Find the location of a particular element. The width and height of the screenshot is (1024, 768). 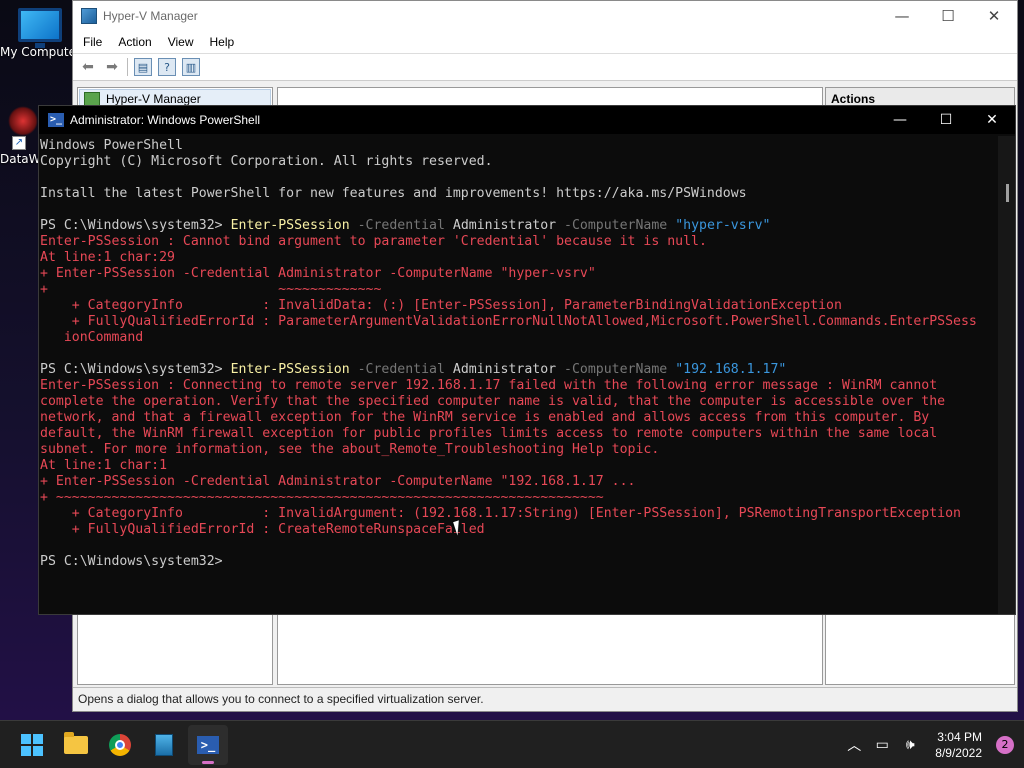

windows-logo-icon is located at coordinates (32, 744).